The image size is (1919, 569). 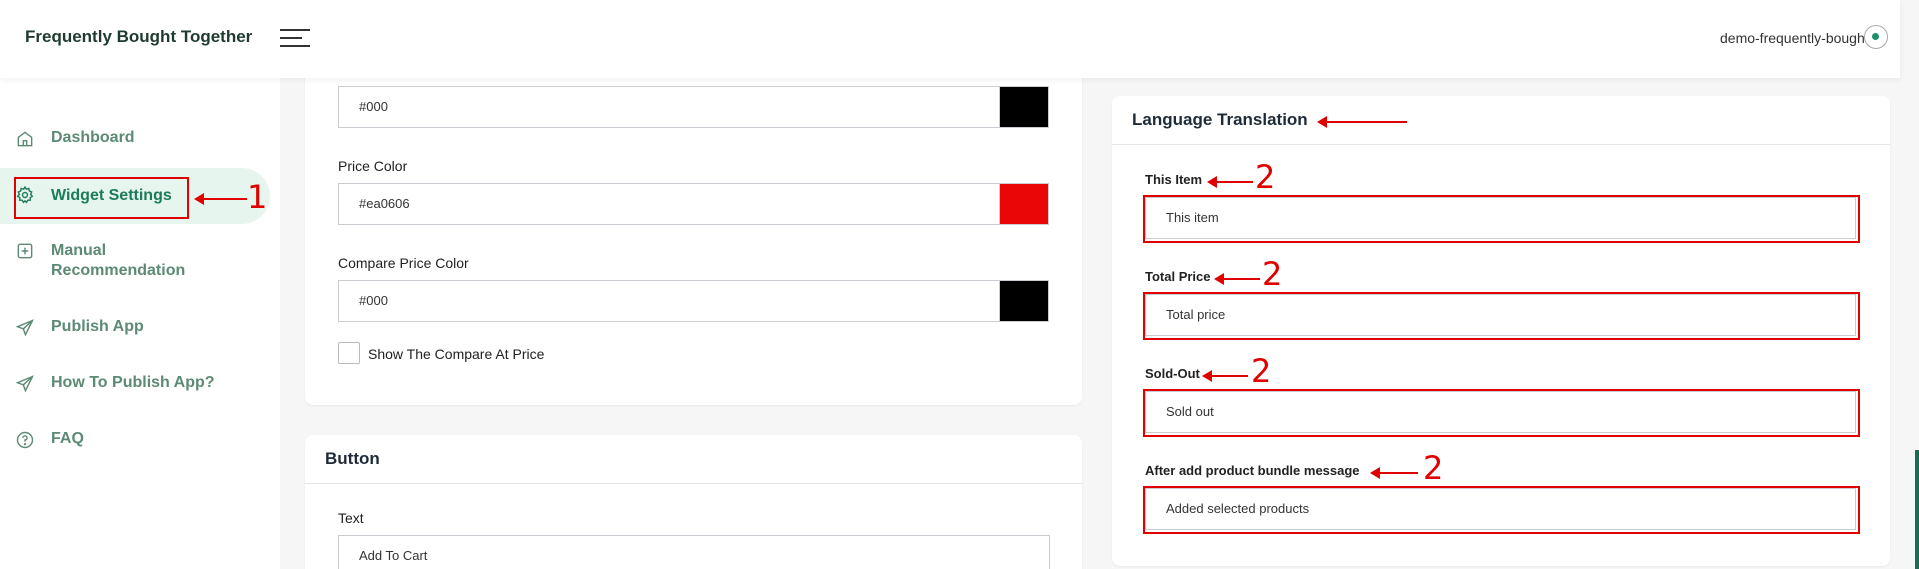 What do you see at coordinates (1794, 38) in the screenshot?
I see `store-name: demo-frequently-bought` at bounding box center [1794, 38].